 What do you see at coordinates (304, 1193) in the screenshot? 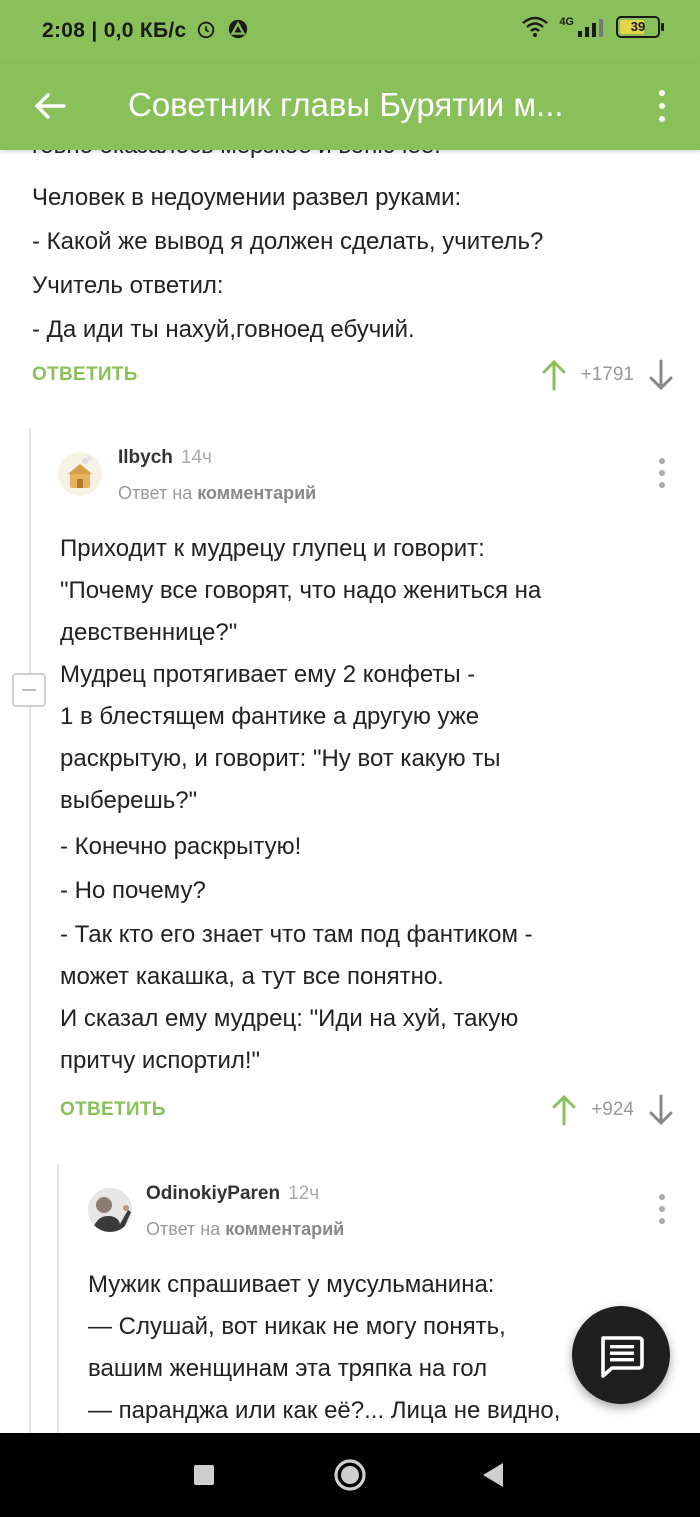
I see `comment-time: 12ч` at bounding box center [304, 1193].